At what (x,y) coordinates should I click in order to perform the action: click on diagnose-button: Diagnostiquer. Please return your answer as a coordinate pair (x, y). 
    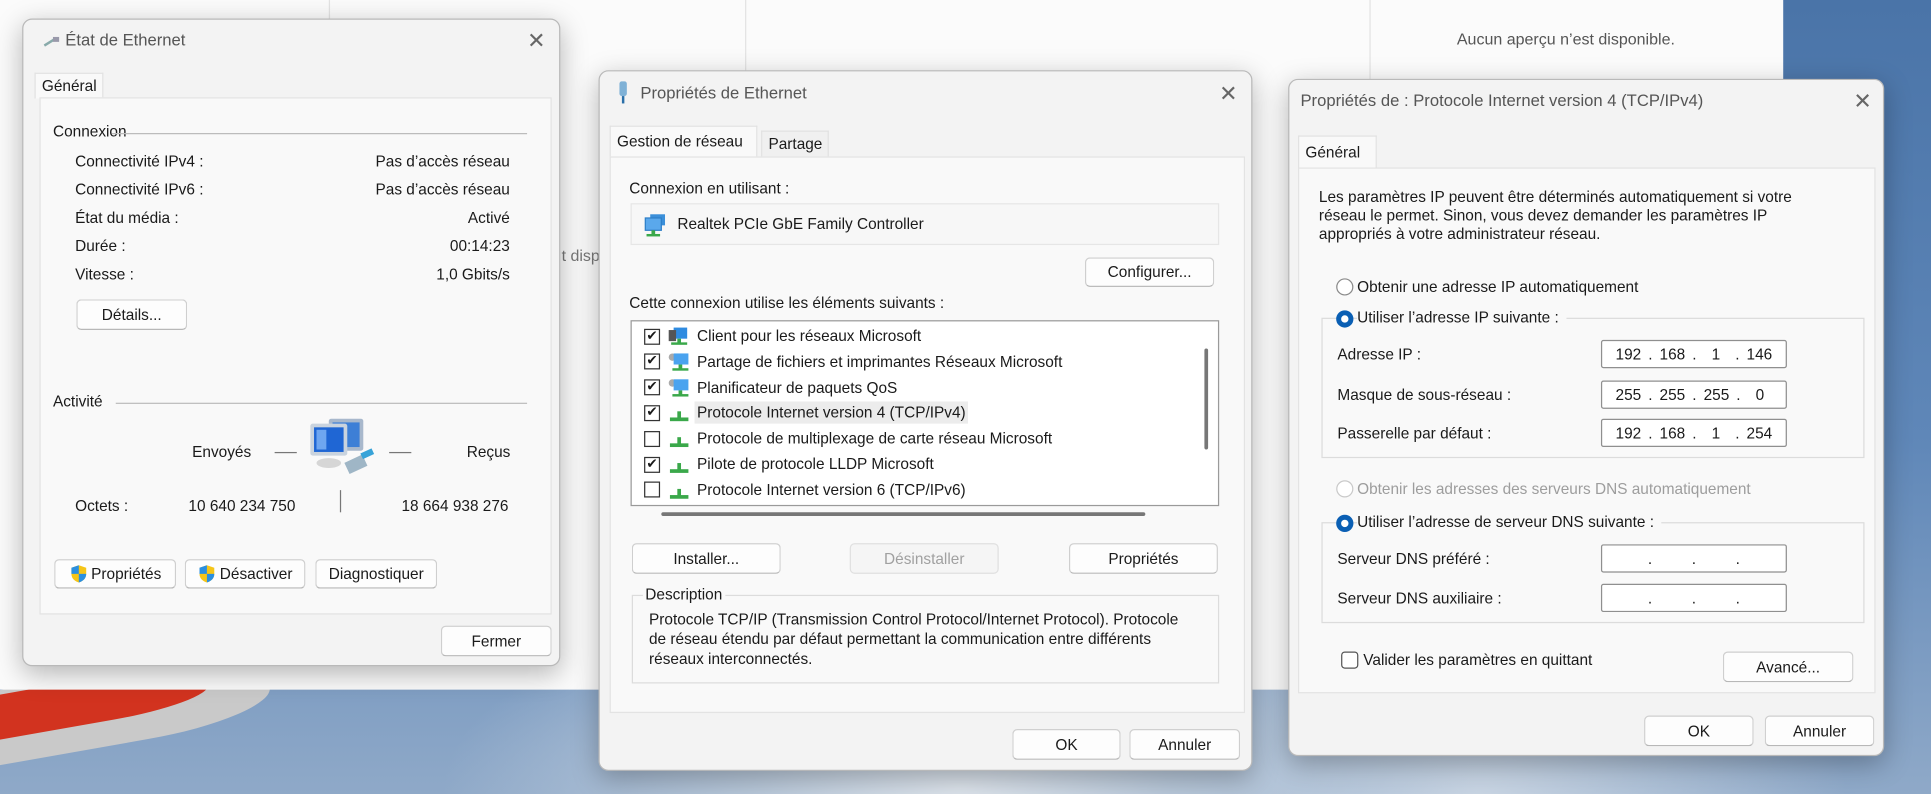
    Looking at the image, I should click on (376, 574).